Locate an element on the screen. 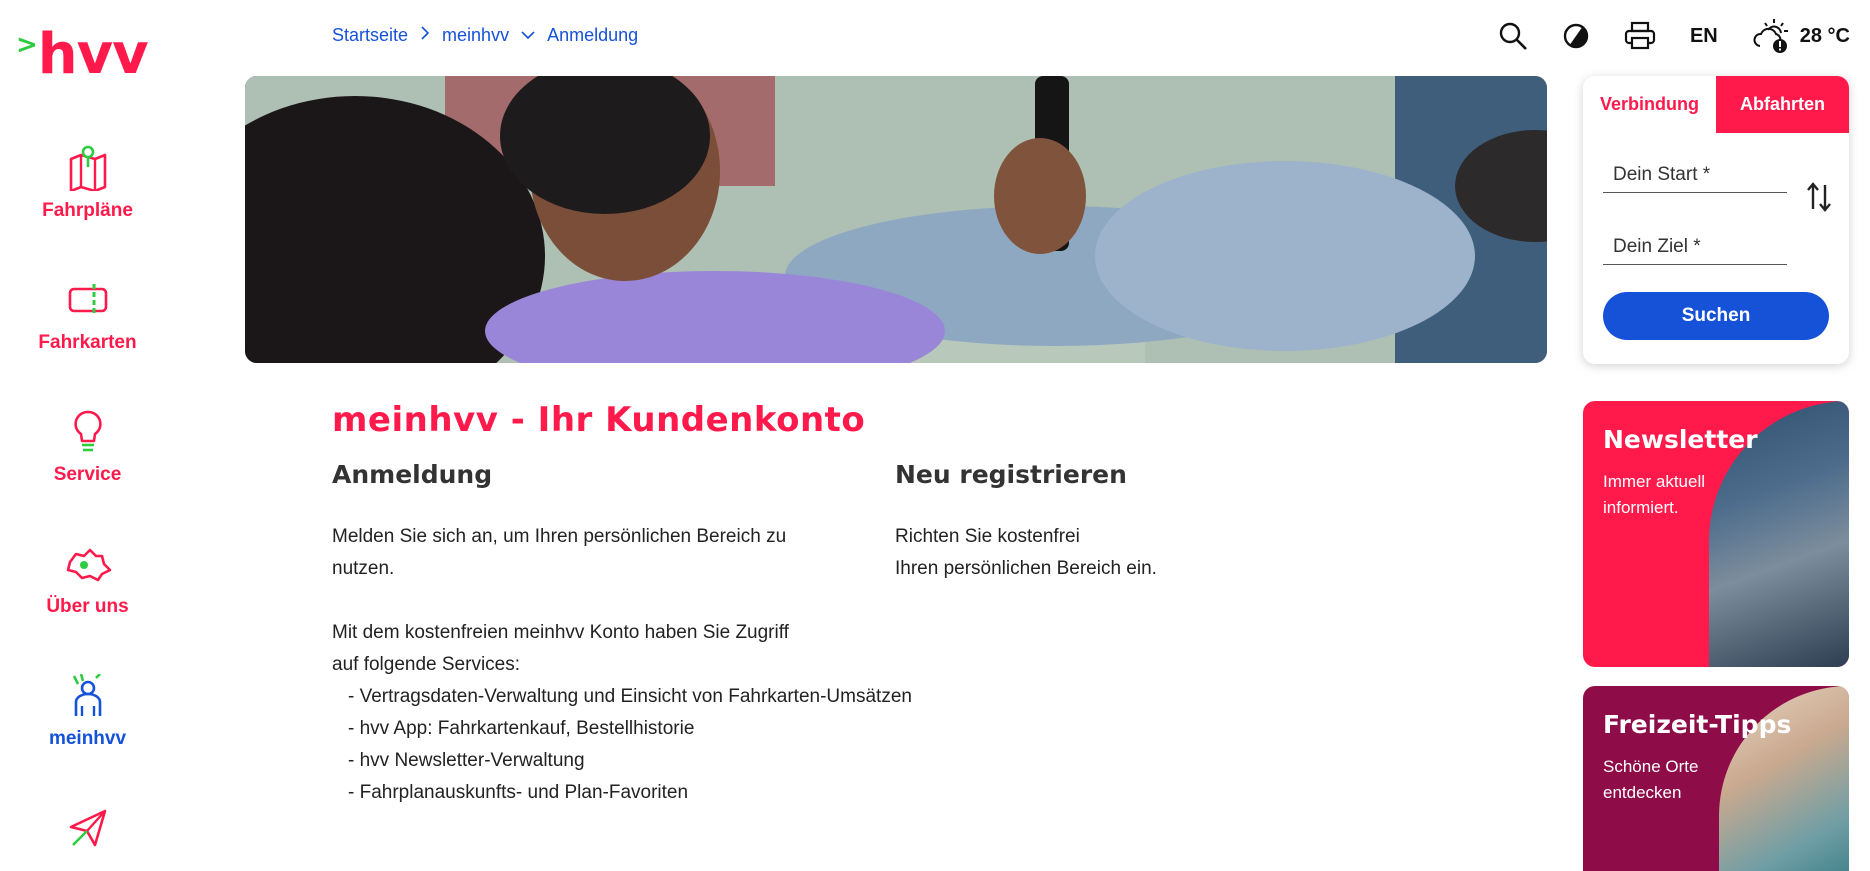 Image resolution: width=1870 pixels, height=871 pixels. leisure-tips-text: Schöne Orte entdecken is located at coordinates (1651, 779).